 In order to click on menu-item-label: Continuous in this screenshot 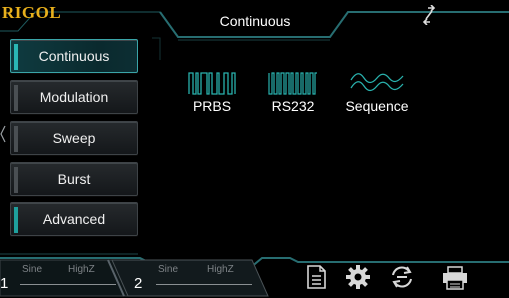, I will do `click(74, 56)`.